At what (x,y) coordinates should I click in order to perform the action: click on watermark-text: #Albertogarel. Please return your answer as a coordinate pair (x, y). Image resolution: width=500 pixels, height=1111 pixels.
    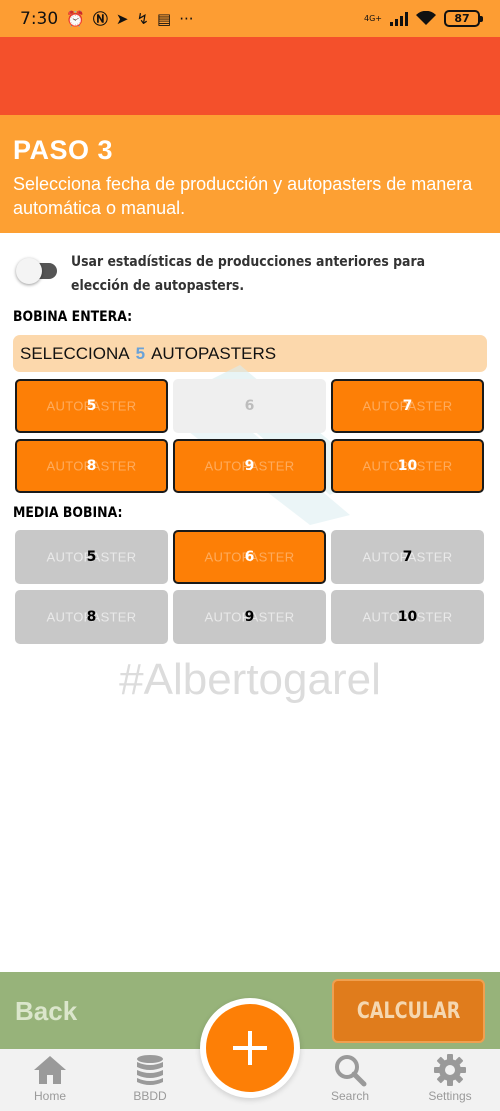
    Looking at the image, I should click on (250, 679).